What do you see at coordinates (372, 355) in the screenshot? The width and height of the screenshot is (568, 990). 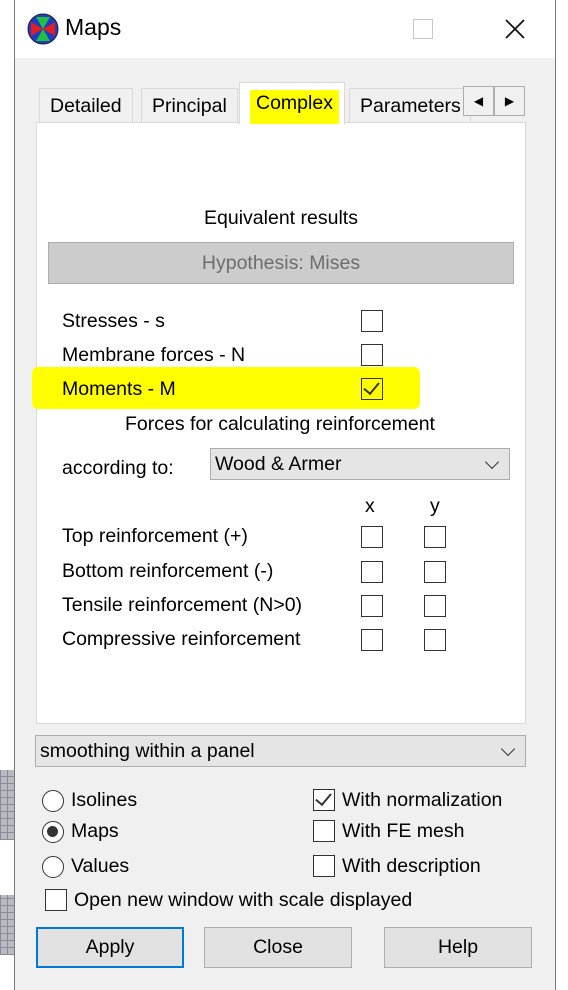 I see `membrane-forces-checkbox` at bounding box center [372, 355].